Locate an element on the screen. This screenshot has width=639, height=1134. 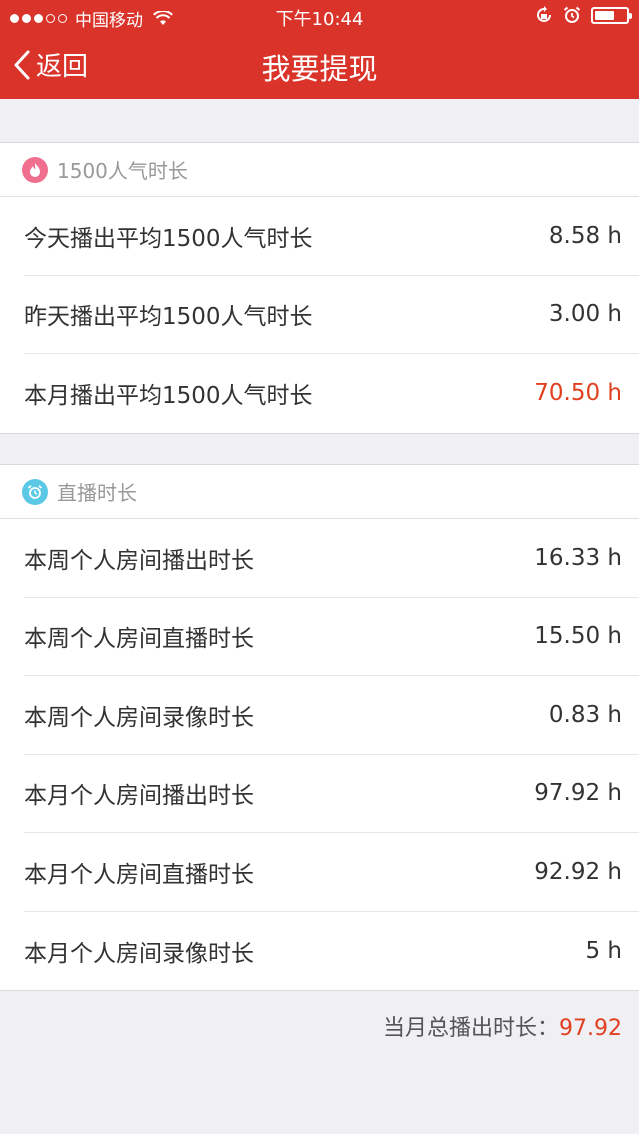
row-value: 70.50 h is located at coordinates (578, 393).